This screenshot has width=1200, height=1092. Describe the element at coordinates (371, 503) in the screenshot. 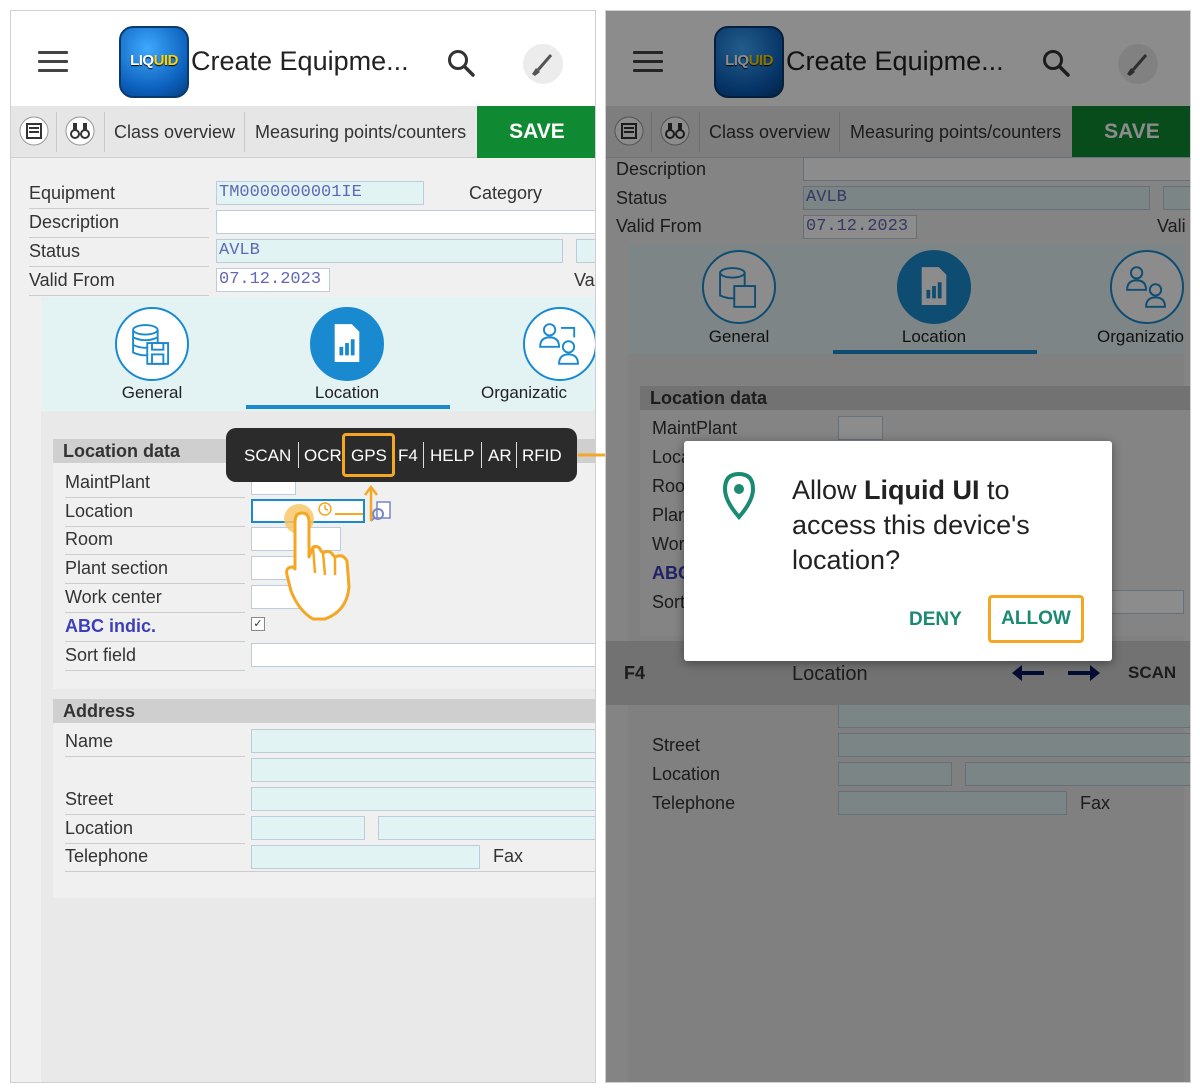

I see `arrow-up-icon` at that location.